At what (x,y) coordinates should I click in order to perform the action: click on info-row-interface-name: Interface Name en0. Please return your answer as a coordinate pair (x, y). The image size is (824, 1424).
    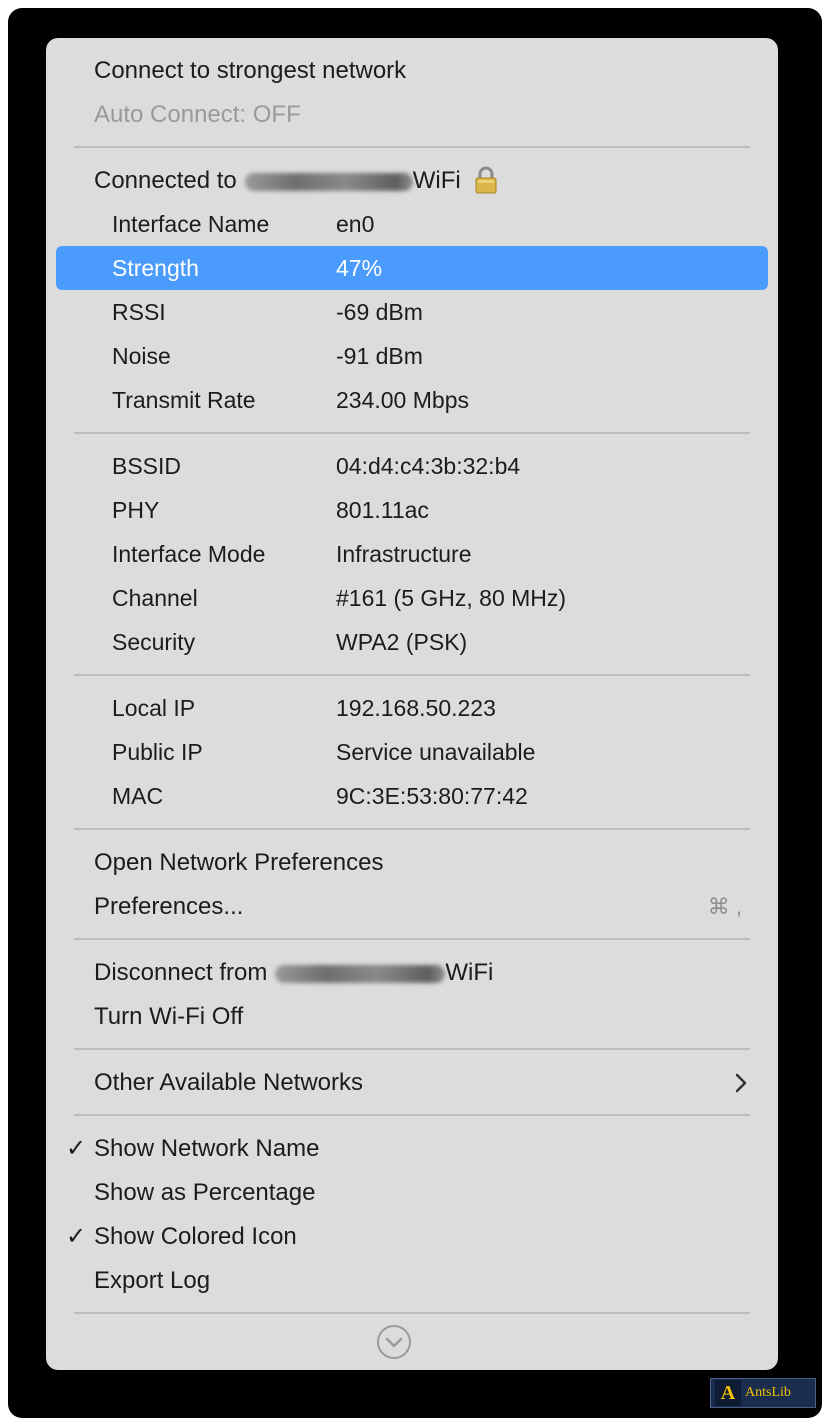
    Looking at the image, I should click on (412, 224).